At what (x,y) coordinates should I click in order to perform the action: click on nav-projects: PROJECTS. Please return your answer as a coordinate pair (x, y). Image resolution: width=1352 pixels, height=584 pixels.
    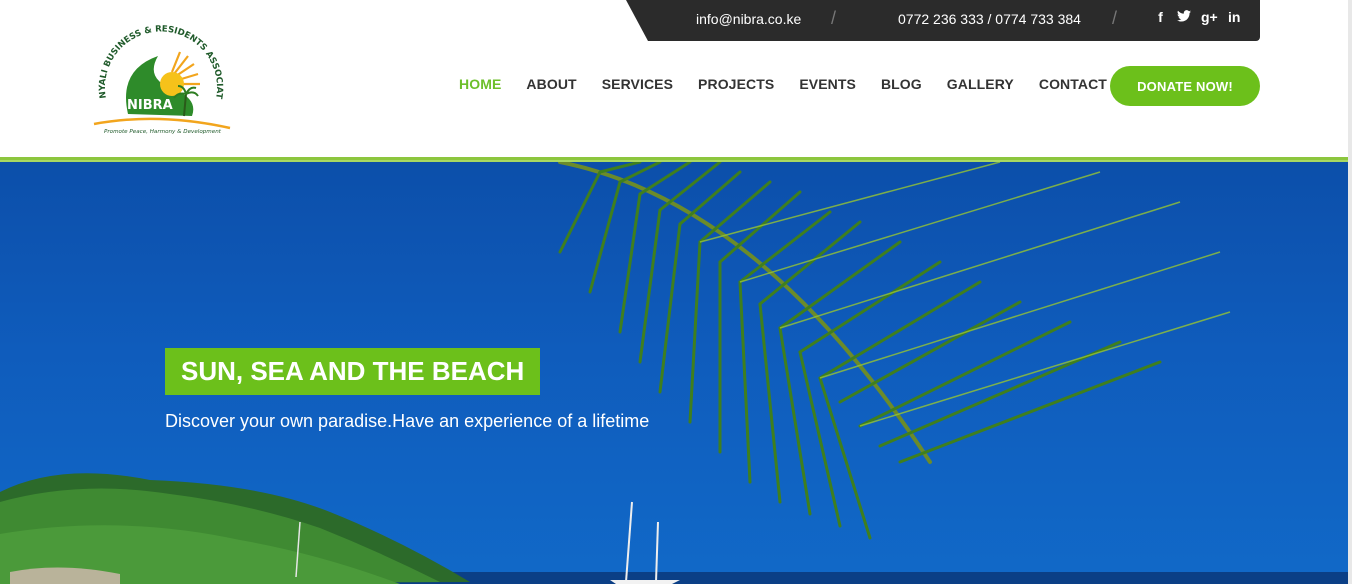
    Looking at the image, I should click on (736, 84).